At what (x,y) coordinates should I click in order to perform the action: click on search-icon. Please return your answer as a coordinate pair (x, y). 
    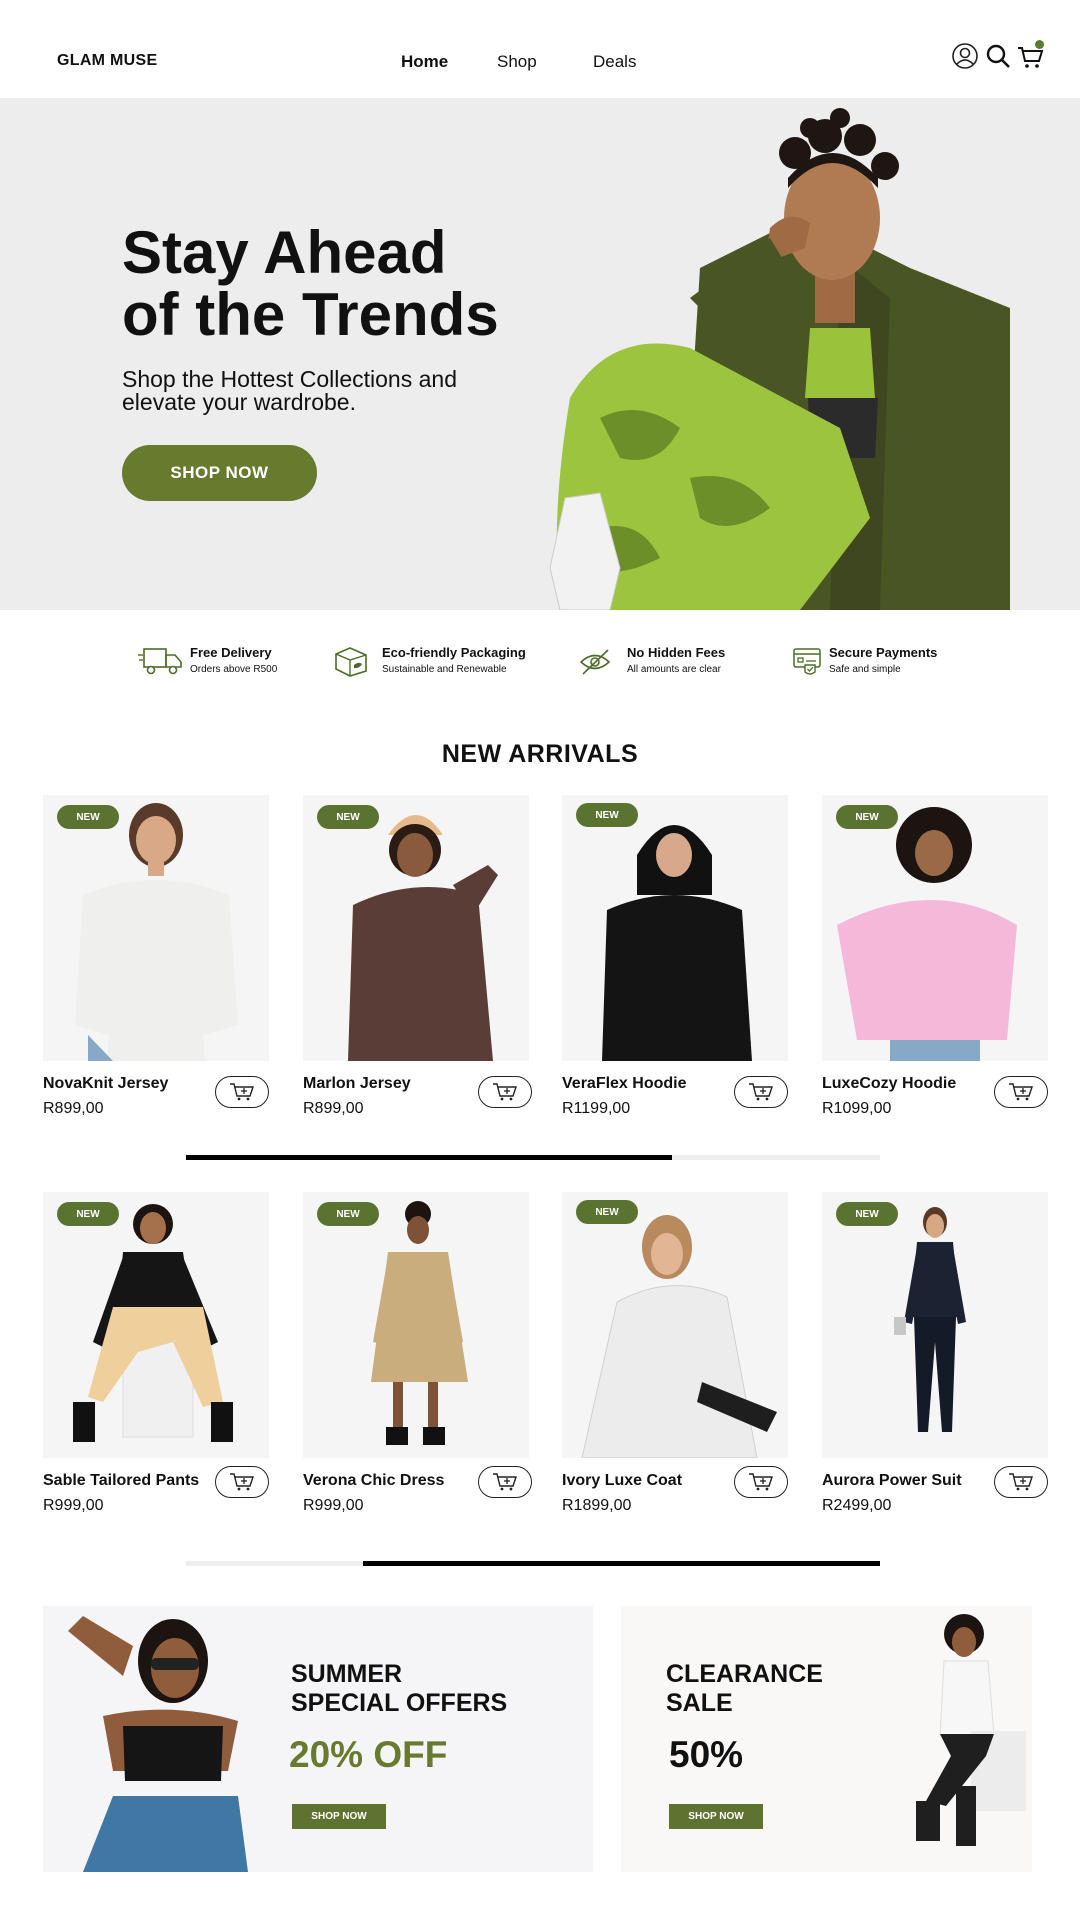
    Looking at the image, I should click on (998, 56).